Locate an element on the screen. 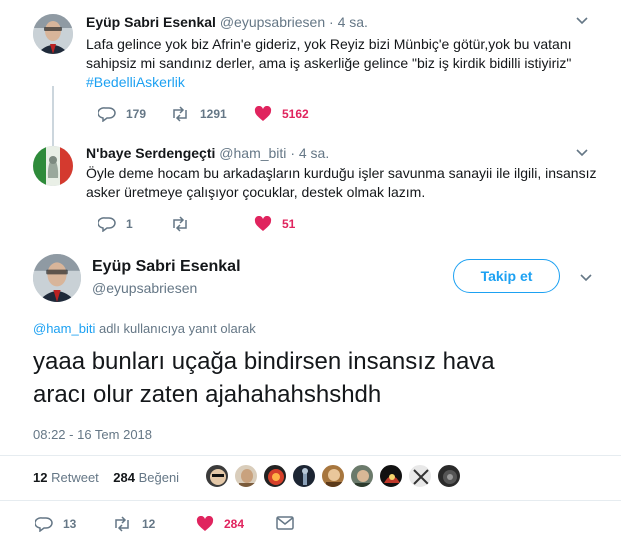 Image resolution: width=621 pixels, height=548 pixels. tweet-actions: 13 12 284 is located at coordinates (315, 525).